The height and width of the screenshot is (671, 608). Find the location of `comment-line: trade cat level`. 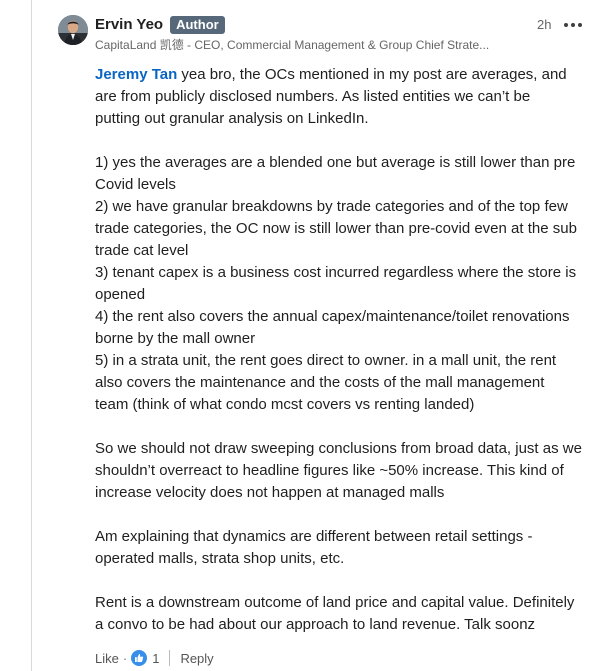

comment-line: trade cat level is located at coordinates (142, 250).